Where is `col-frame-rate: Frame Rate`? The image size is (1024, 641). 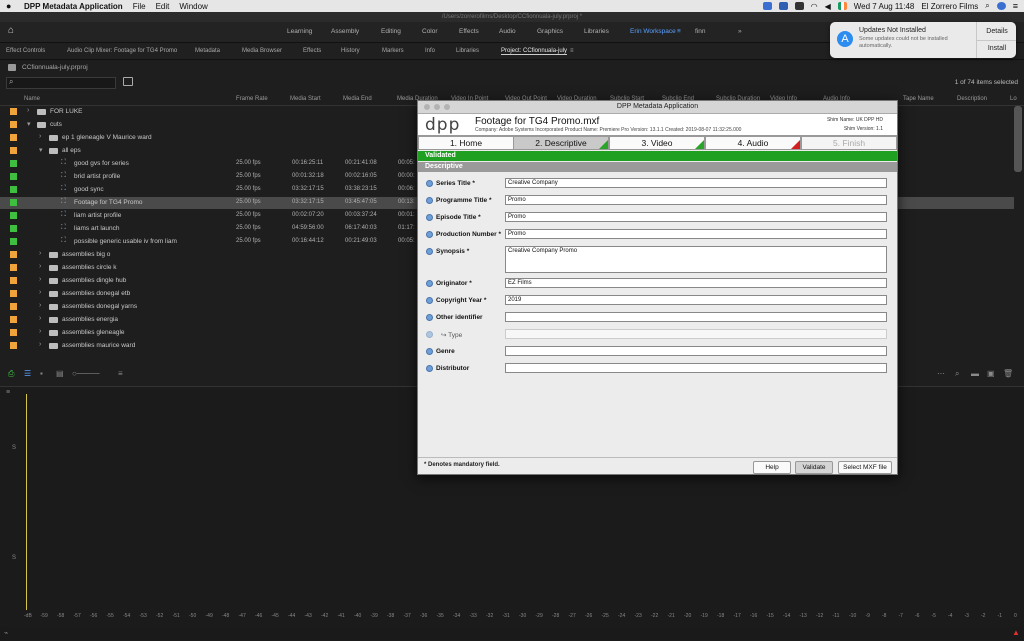
col-frame-rate: Frame Rate is located at coordinates (252, 99).